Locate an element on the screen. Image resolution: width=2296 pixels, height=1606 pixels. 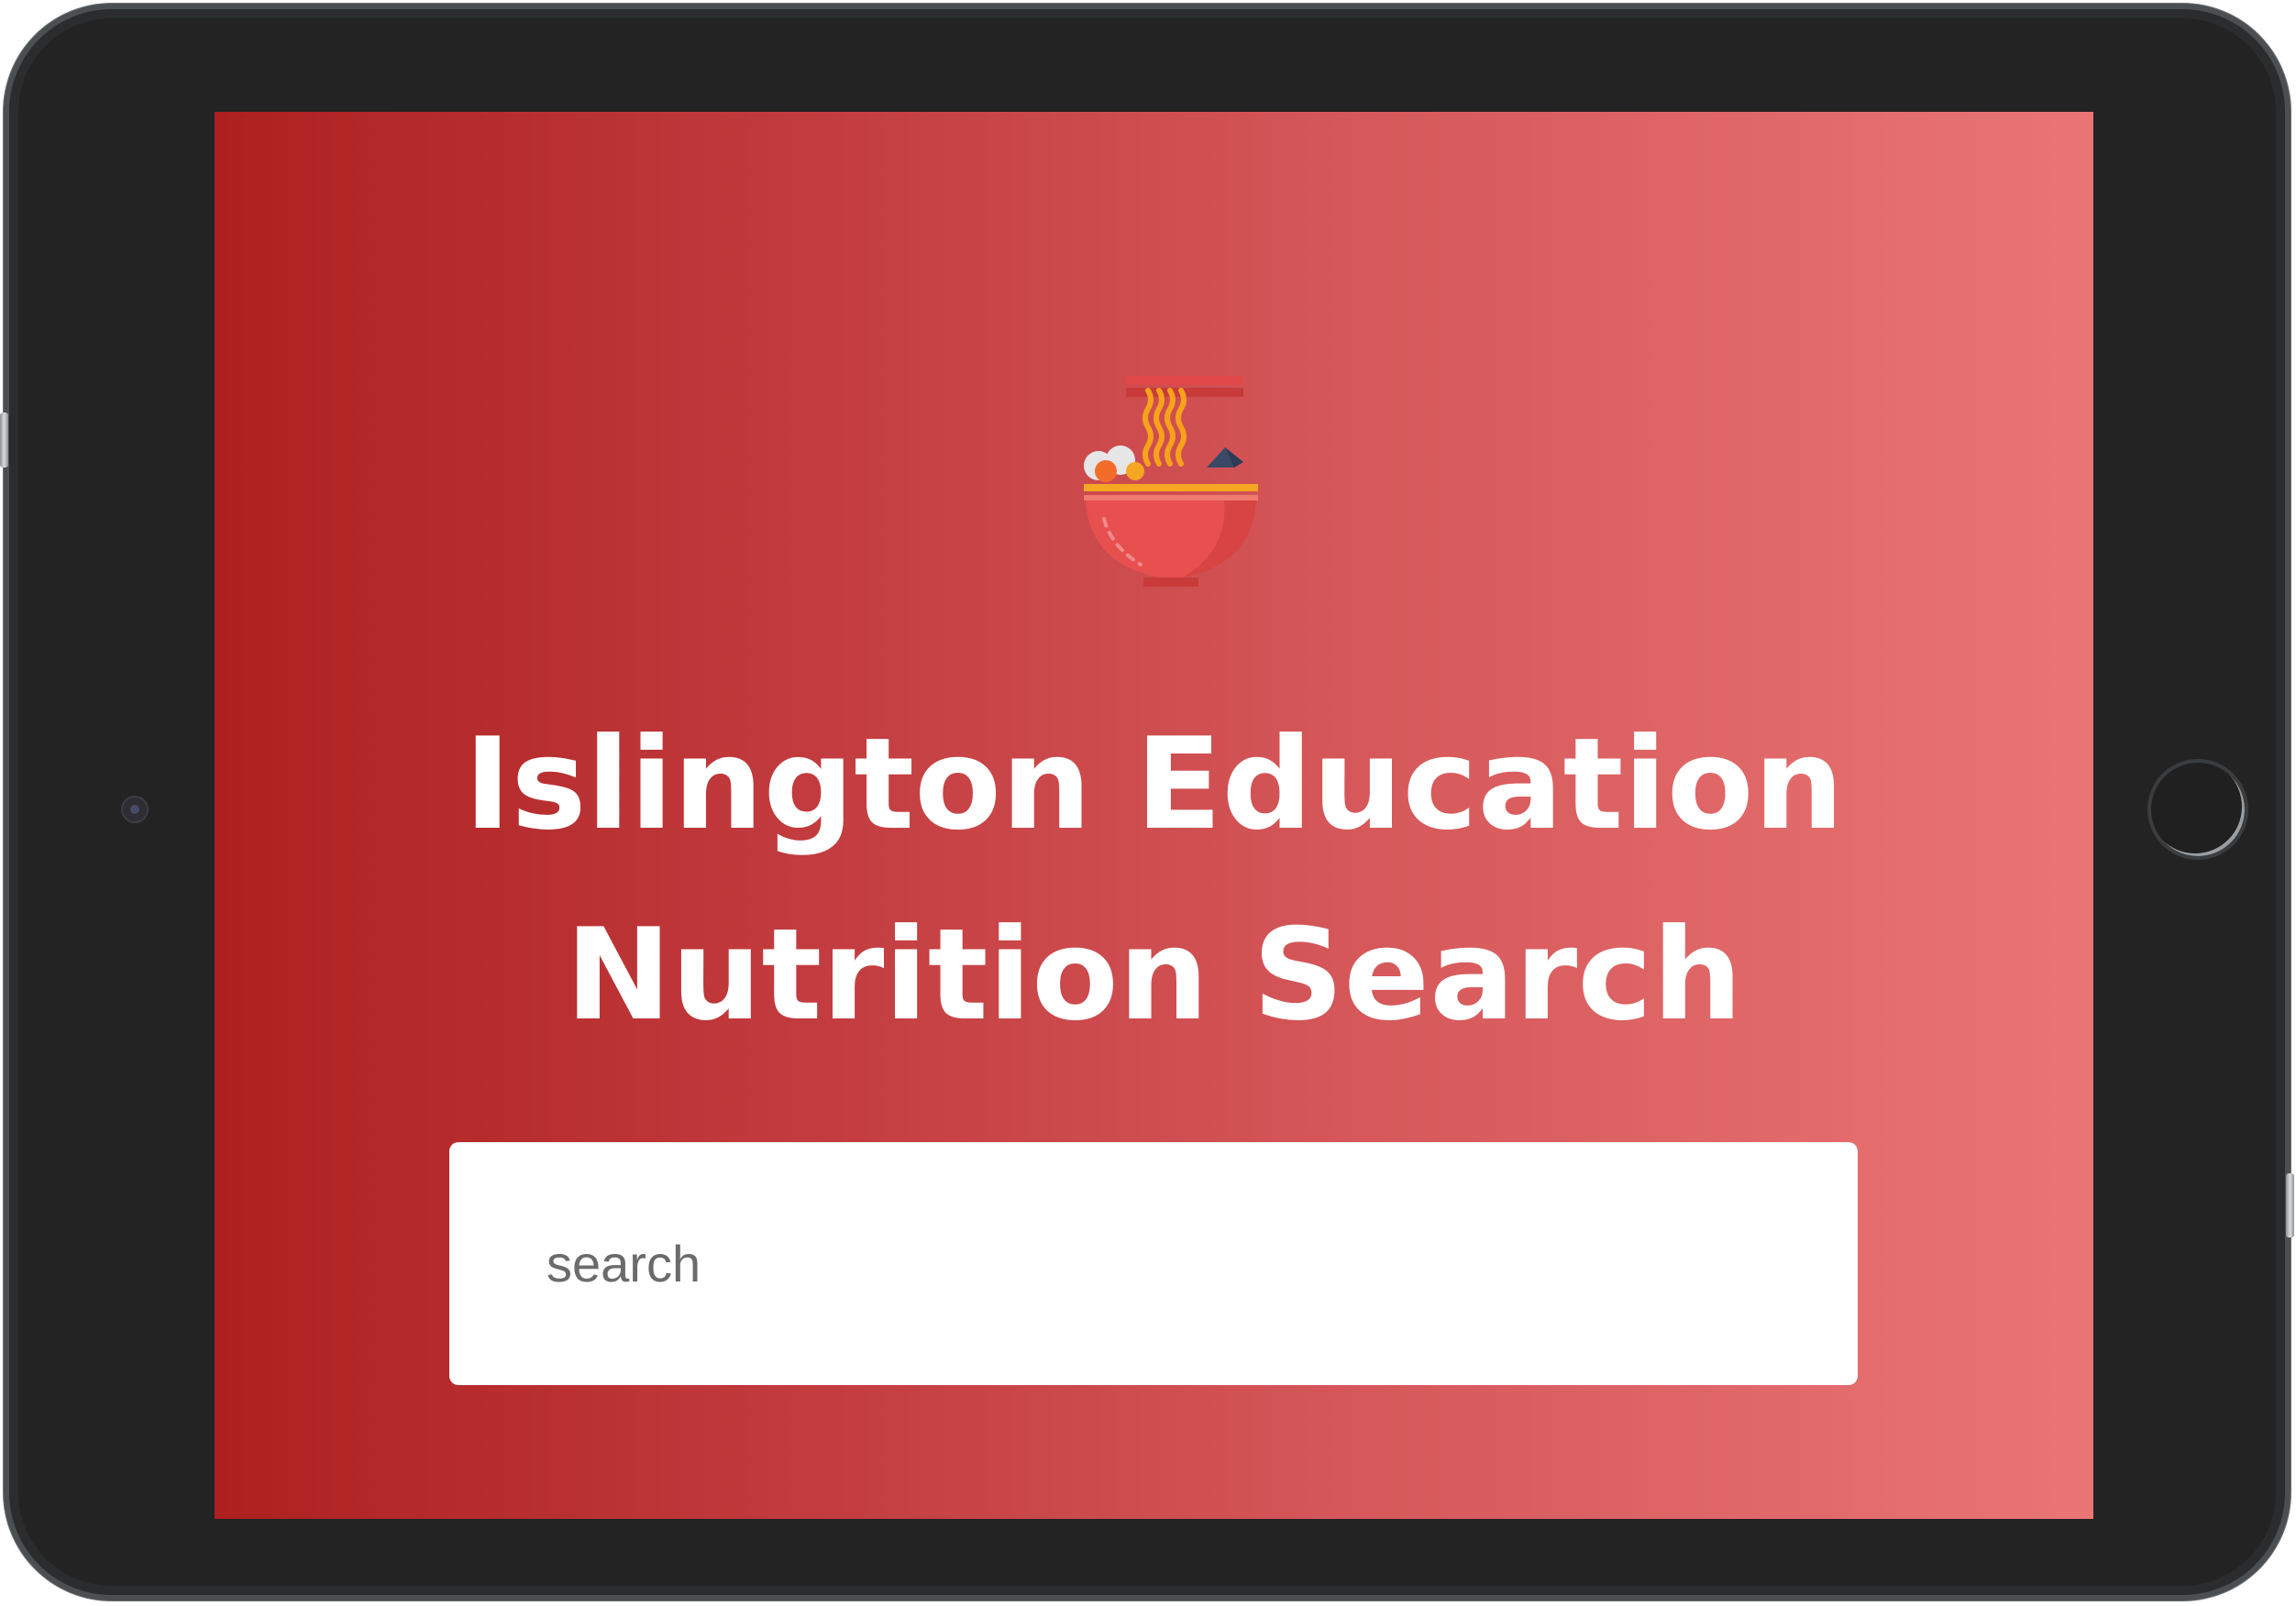
search-box is located at coordinates (1153, 1263).